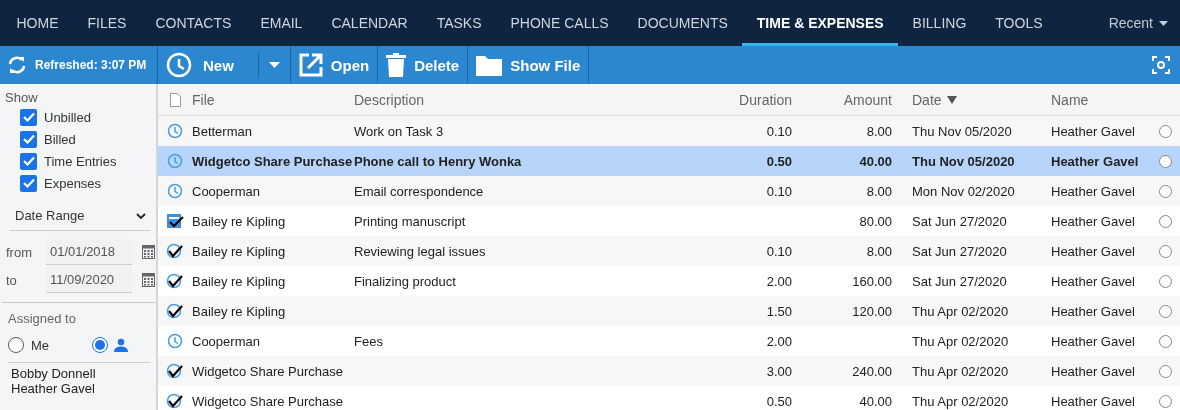  I want to click on table-row: Widgetco Share Purchase 3.00 240.00 Thu Apr 02/2020 Heather Gavel, so click(669, 371).